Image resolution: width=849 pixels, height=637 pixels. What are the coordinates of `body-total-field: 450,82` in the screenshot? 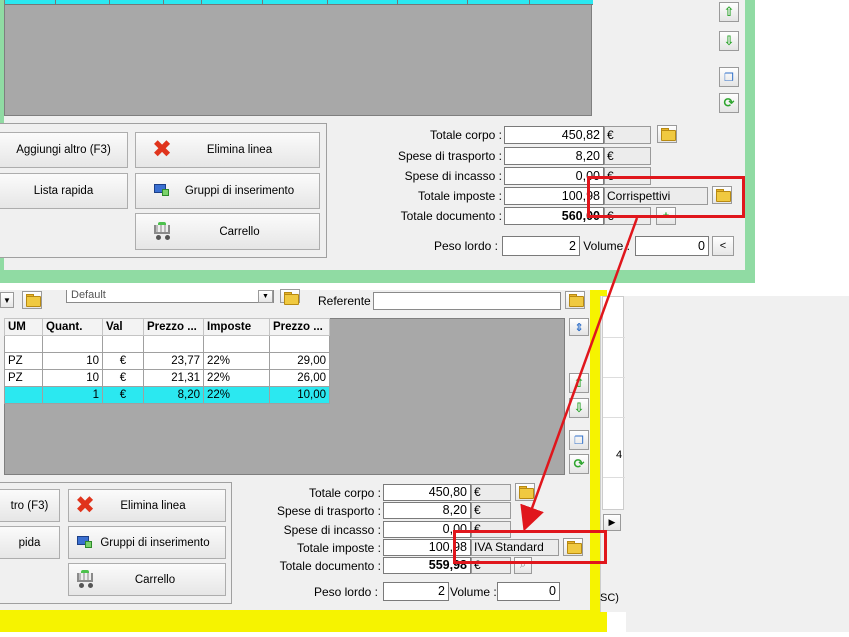 It's located at (554, 135).